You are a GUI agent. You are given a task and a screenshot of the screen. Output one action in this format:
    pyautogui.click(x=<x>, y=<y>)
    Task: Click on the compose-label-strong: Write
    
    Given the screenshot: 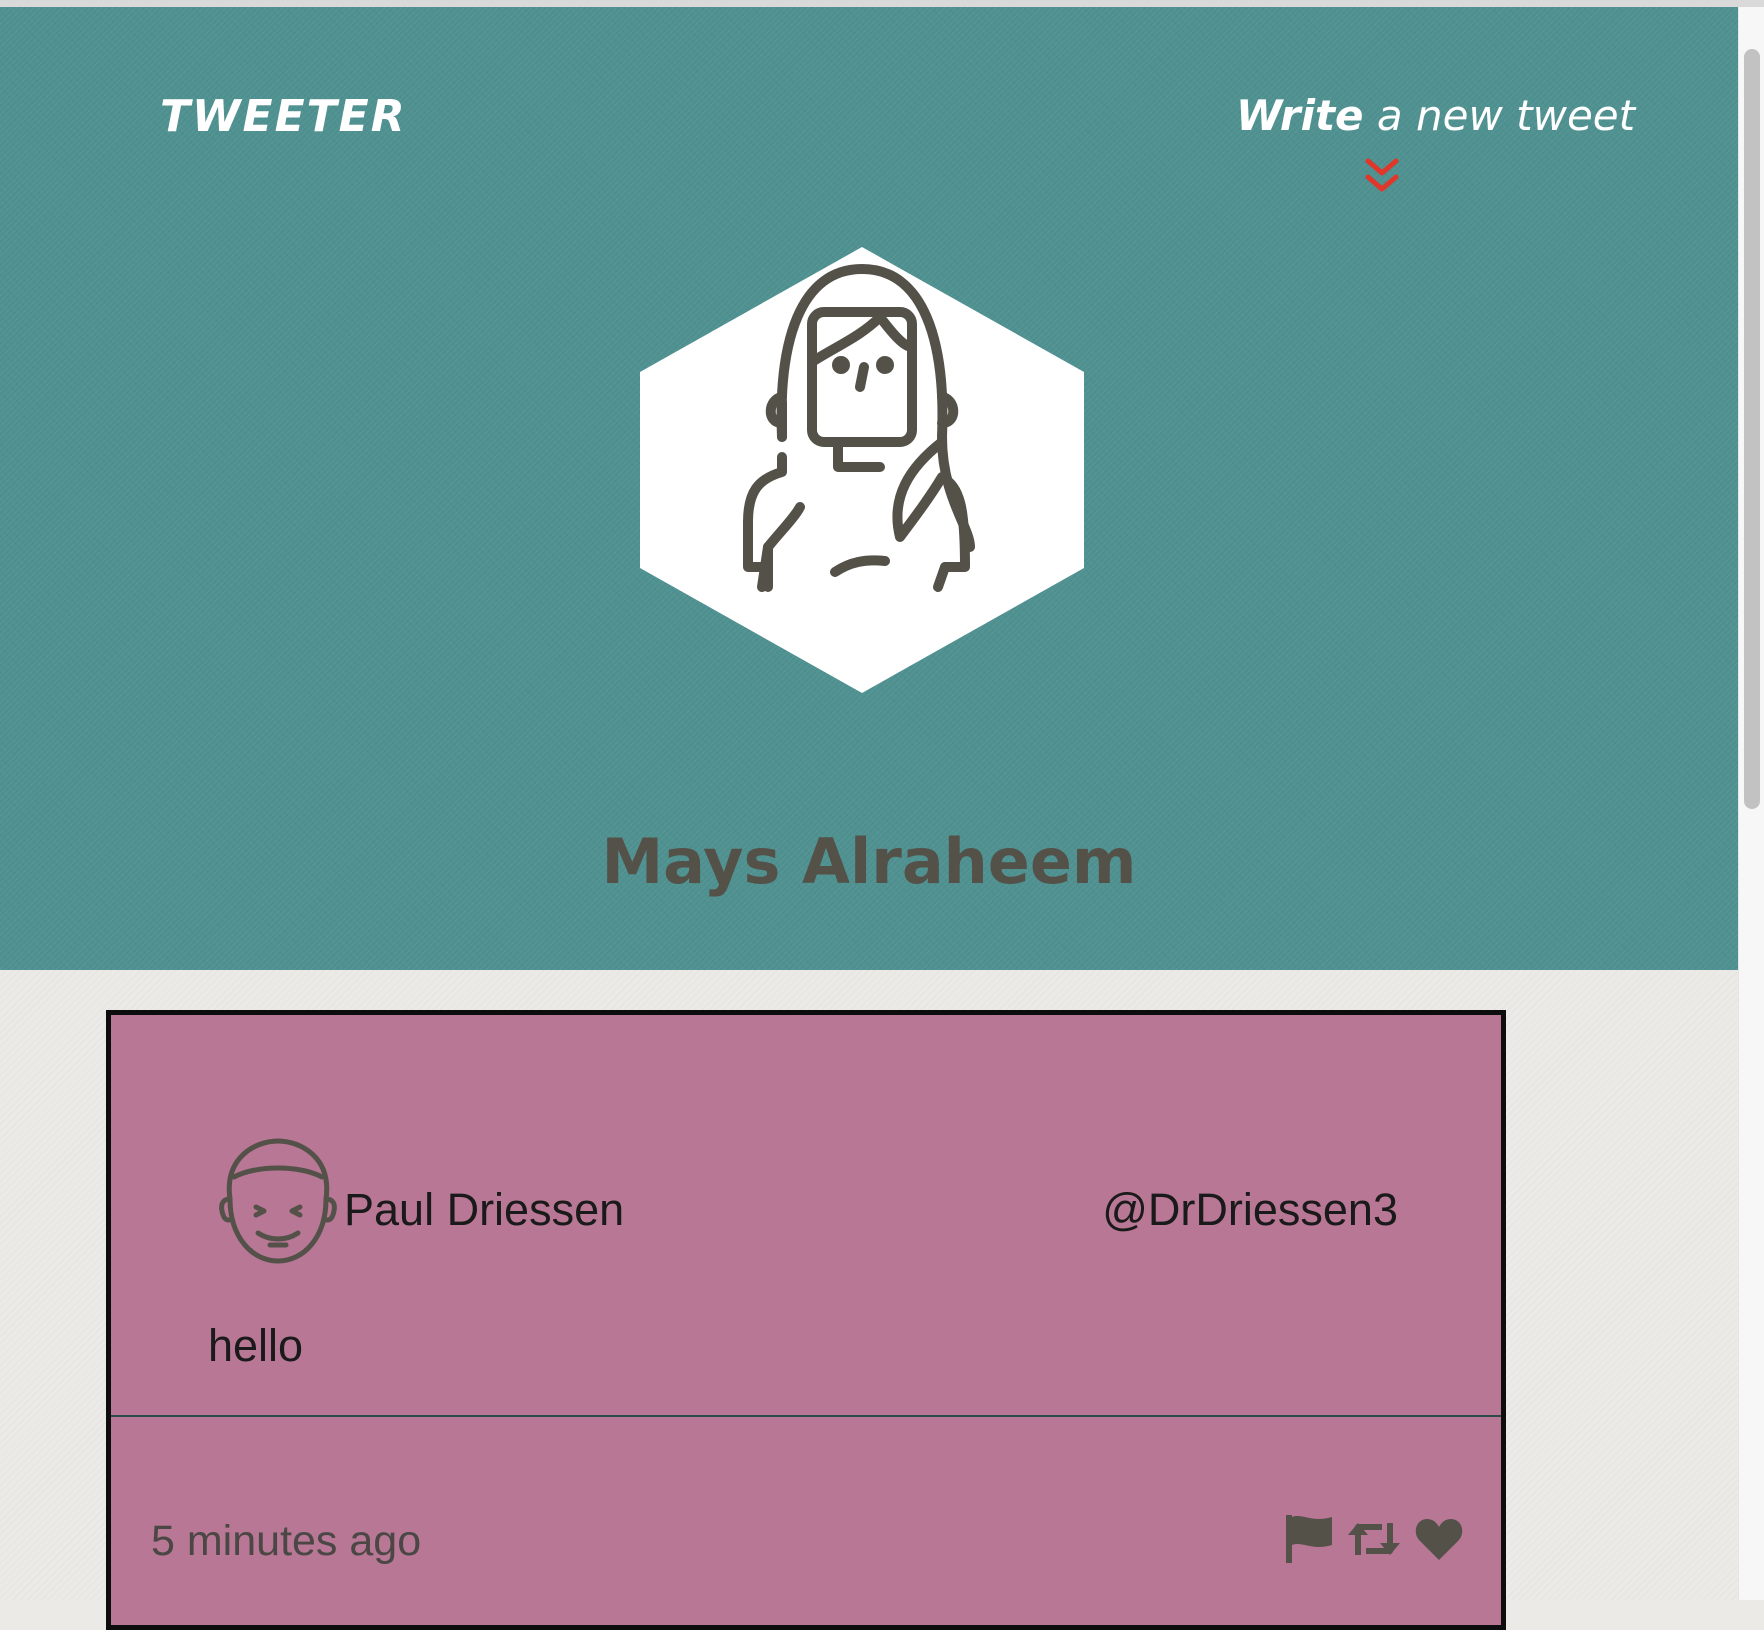 What is the action you would take?
    pyautogui.click(x=1300, y=115)
    